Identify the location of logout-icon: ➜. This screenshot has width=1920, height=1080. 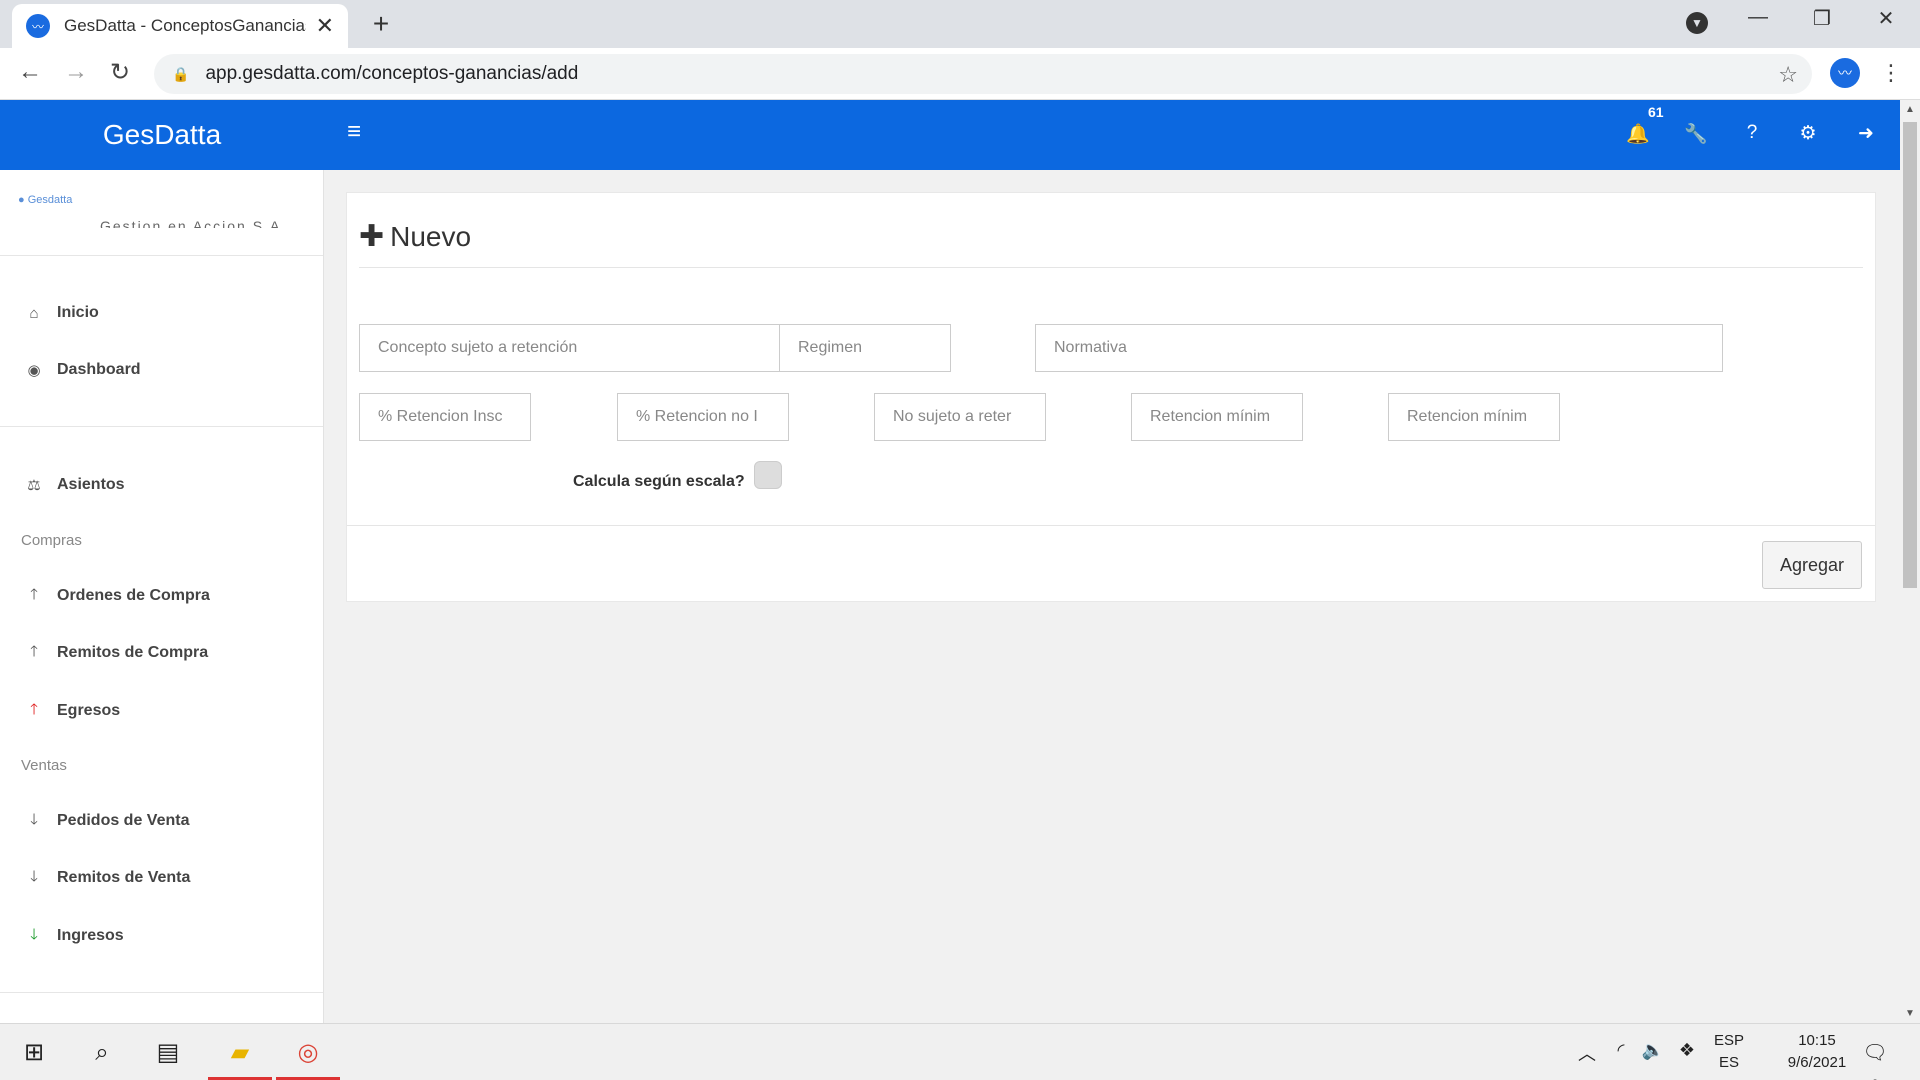
(1866, 133).